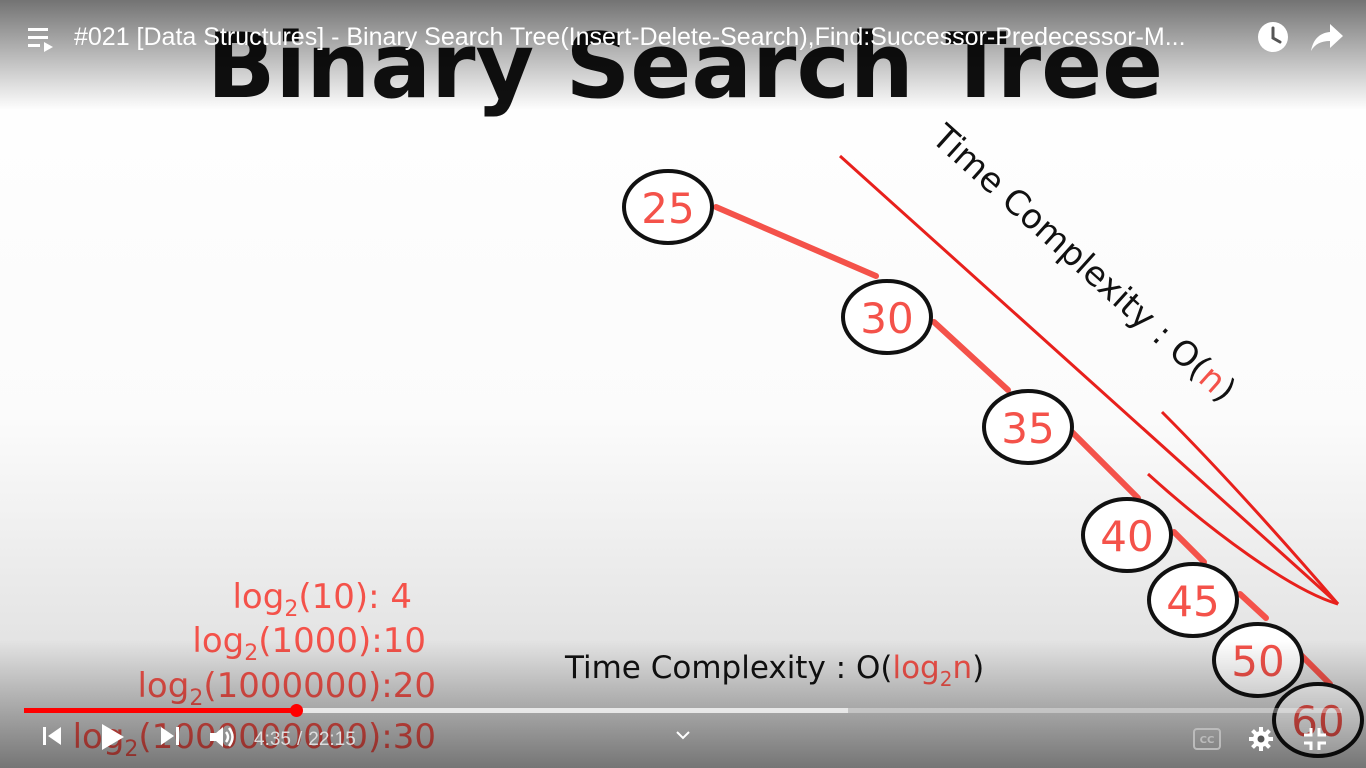 Image resolution: width=1366 pixels, height=768 pixels. What do you see at coordinates (774, 670) in the screenshot?
I see `balanced-complexity-label: Time Complexity : O(log2n)` at bounding box center [774, 670].